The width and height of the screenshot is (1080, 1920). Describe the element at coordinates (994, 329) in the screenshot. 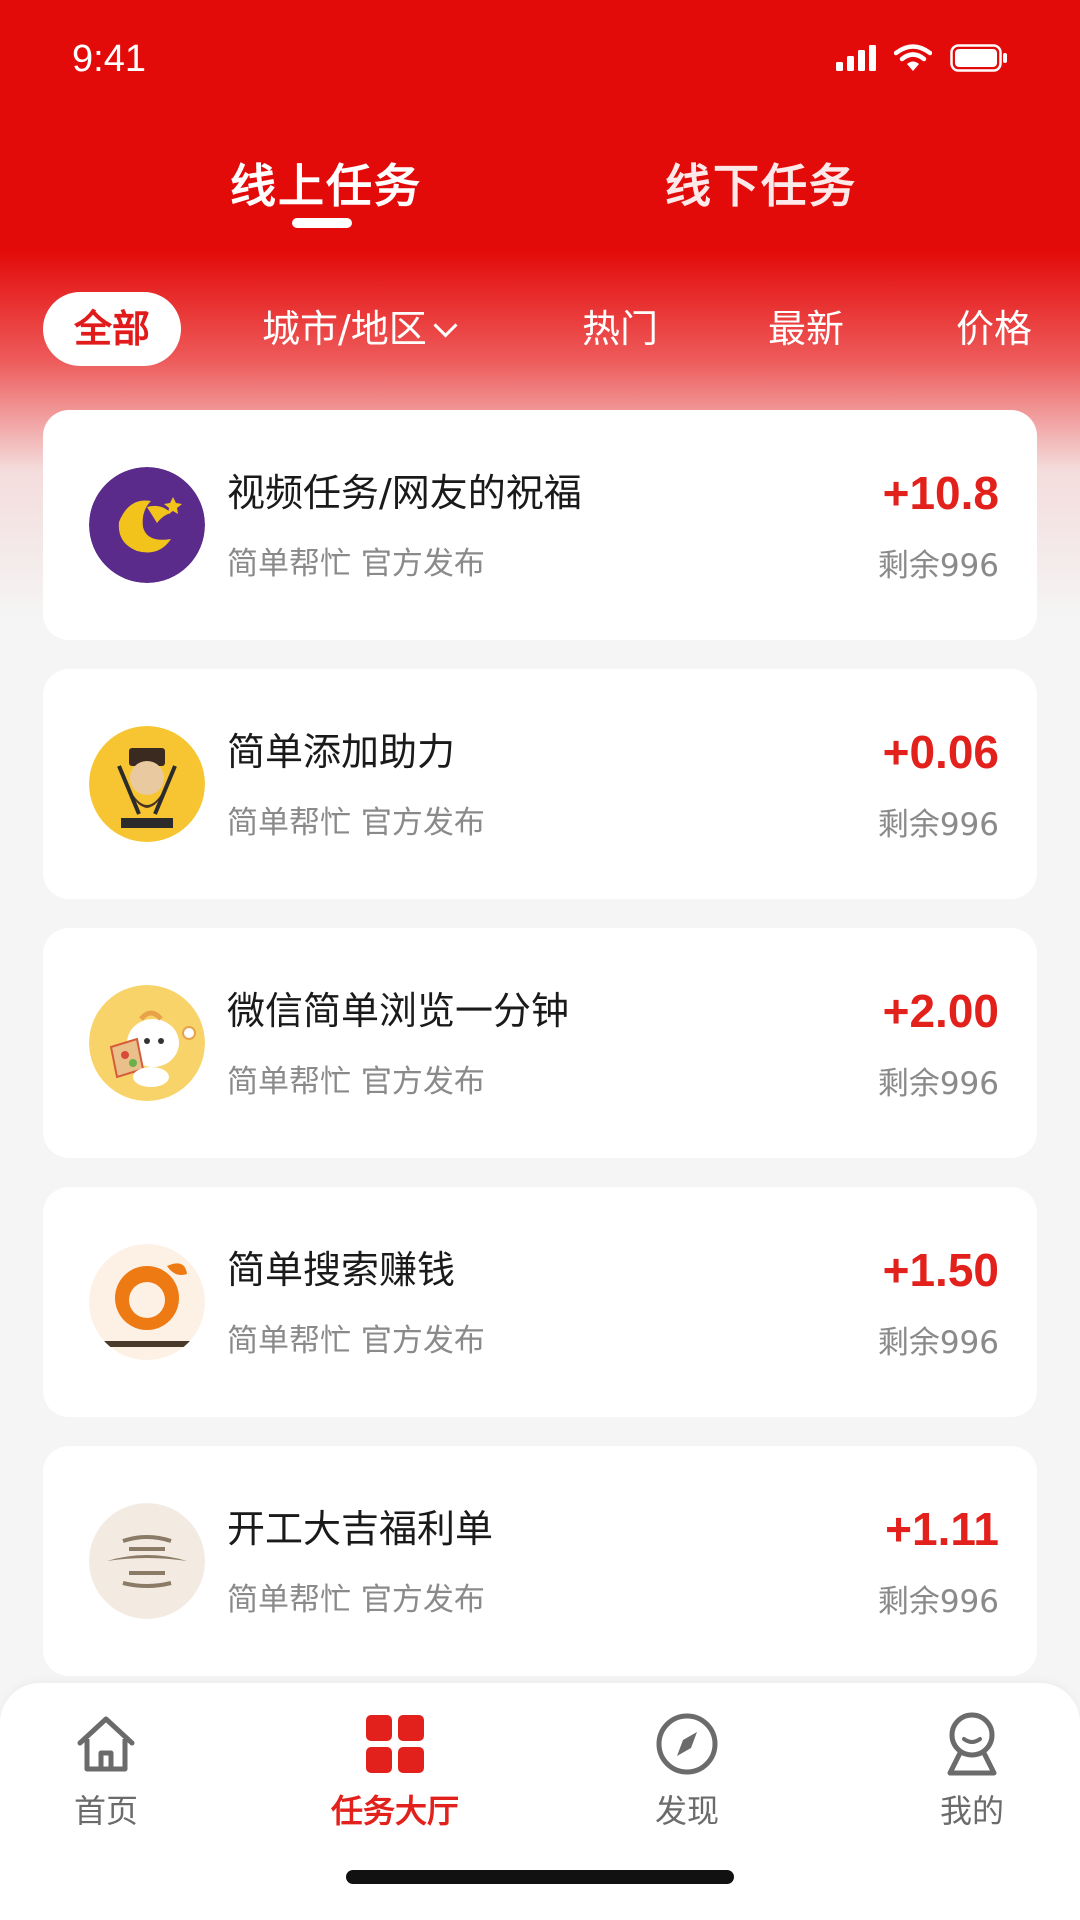

I see `filter-price-button: 价格` at that location.